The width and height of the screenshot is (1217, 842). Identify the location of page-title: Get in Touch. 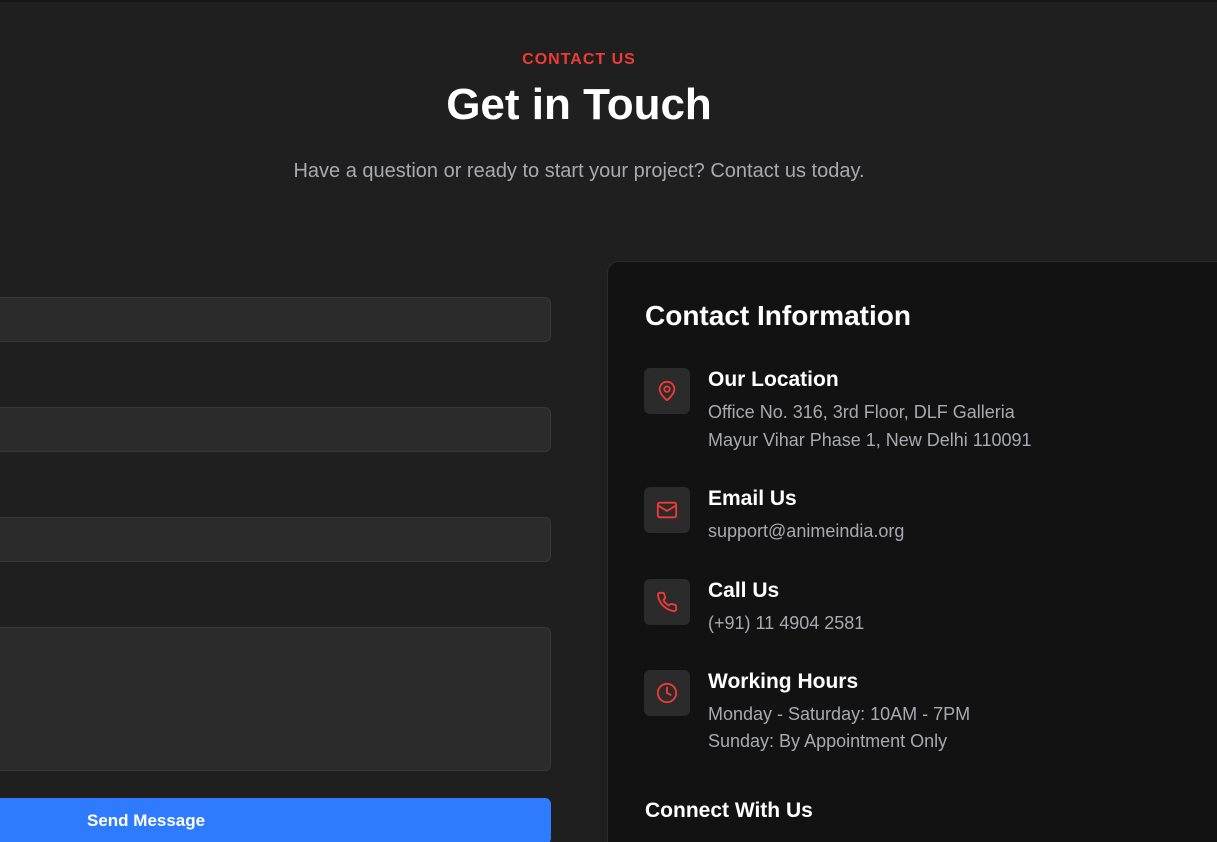
(579, 104).